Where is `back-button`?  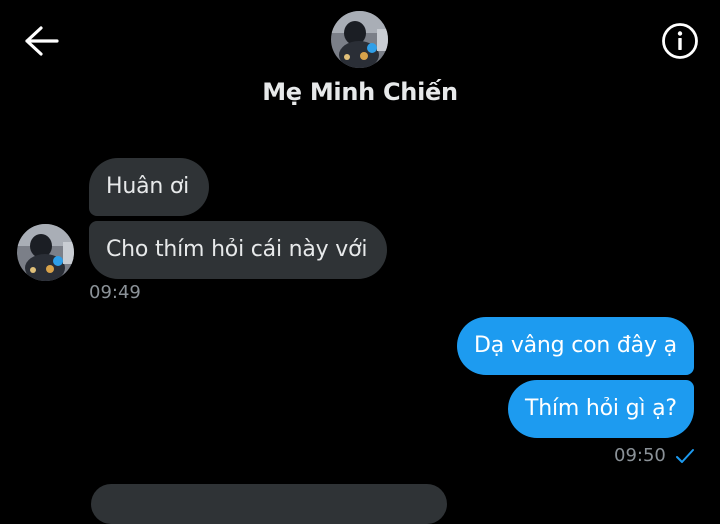
back-button is located at coordinates (41, 41).